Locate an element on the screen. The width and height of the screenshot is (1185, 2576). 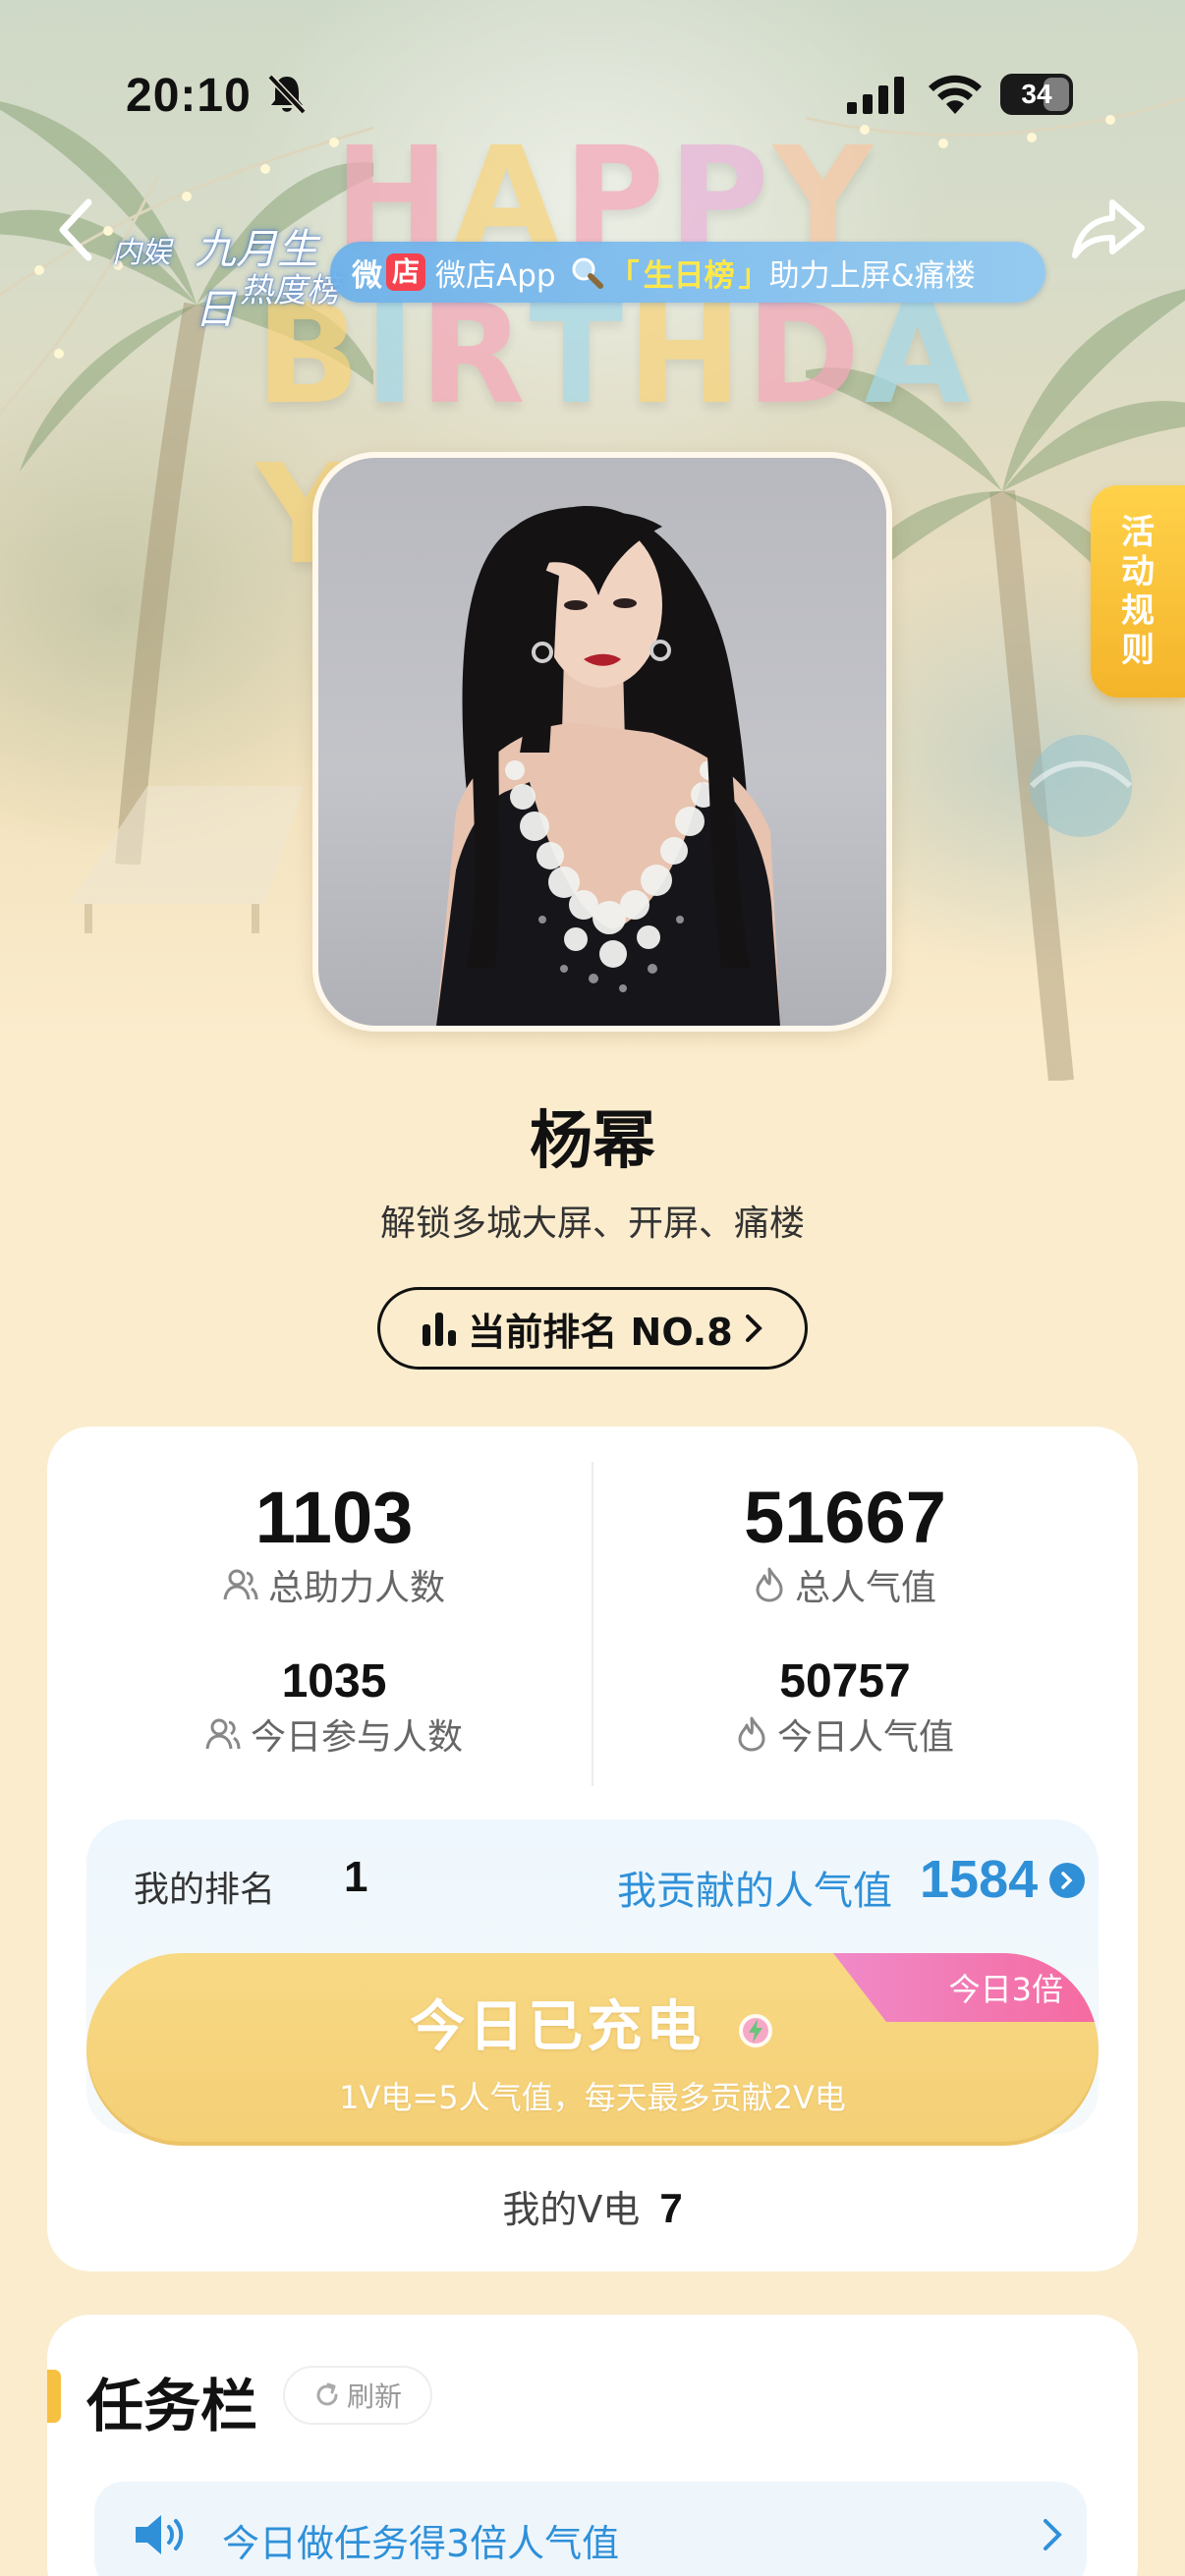
promo-suffix: 助力上屏&痛楼 is located at coordinates (872, 275).